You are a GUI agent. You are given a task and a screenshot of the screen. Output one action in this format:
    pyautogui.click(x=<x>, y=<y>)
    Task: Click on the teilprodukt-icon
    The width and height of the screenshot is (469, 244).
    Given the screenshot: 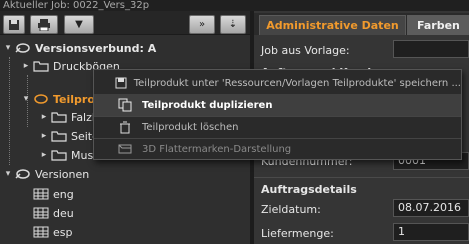 What is the action you would take?
    pyautogui.click(x=41, y=99)
    